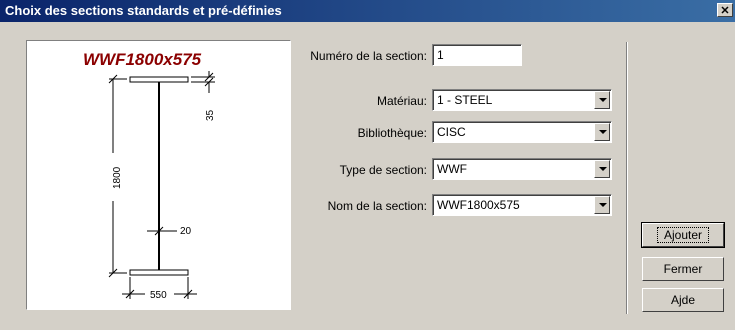 Image resolution: width=735 pixels, height=330 pixels. Describe the element at coordinates (142, 59) in the screenshot. I see `section-title: WWF1800x575` at that location.